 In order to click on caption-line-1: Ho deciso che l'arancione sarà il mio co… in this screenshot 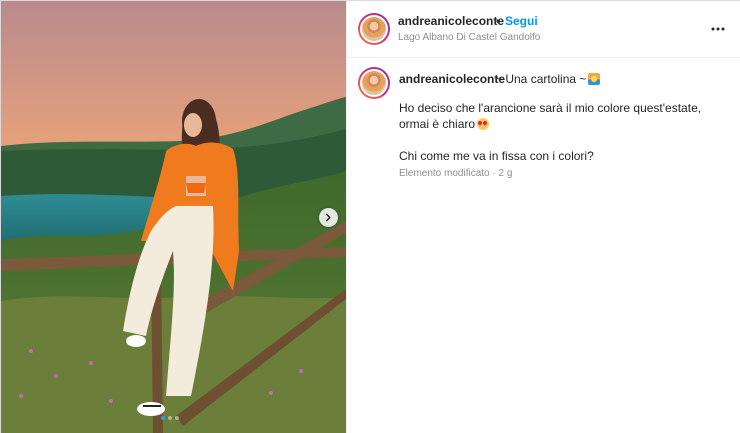, I will do `click(550, 116)`.